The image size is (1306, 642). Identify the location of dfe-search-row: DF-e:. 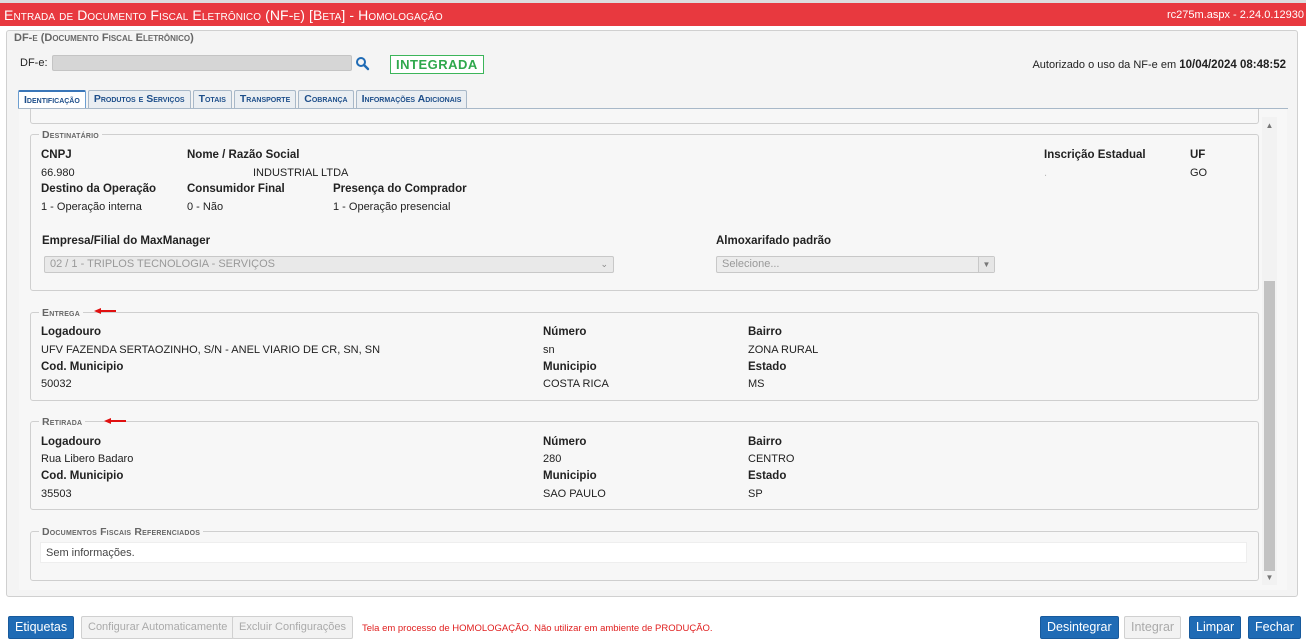
(195, 63).